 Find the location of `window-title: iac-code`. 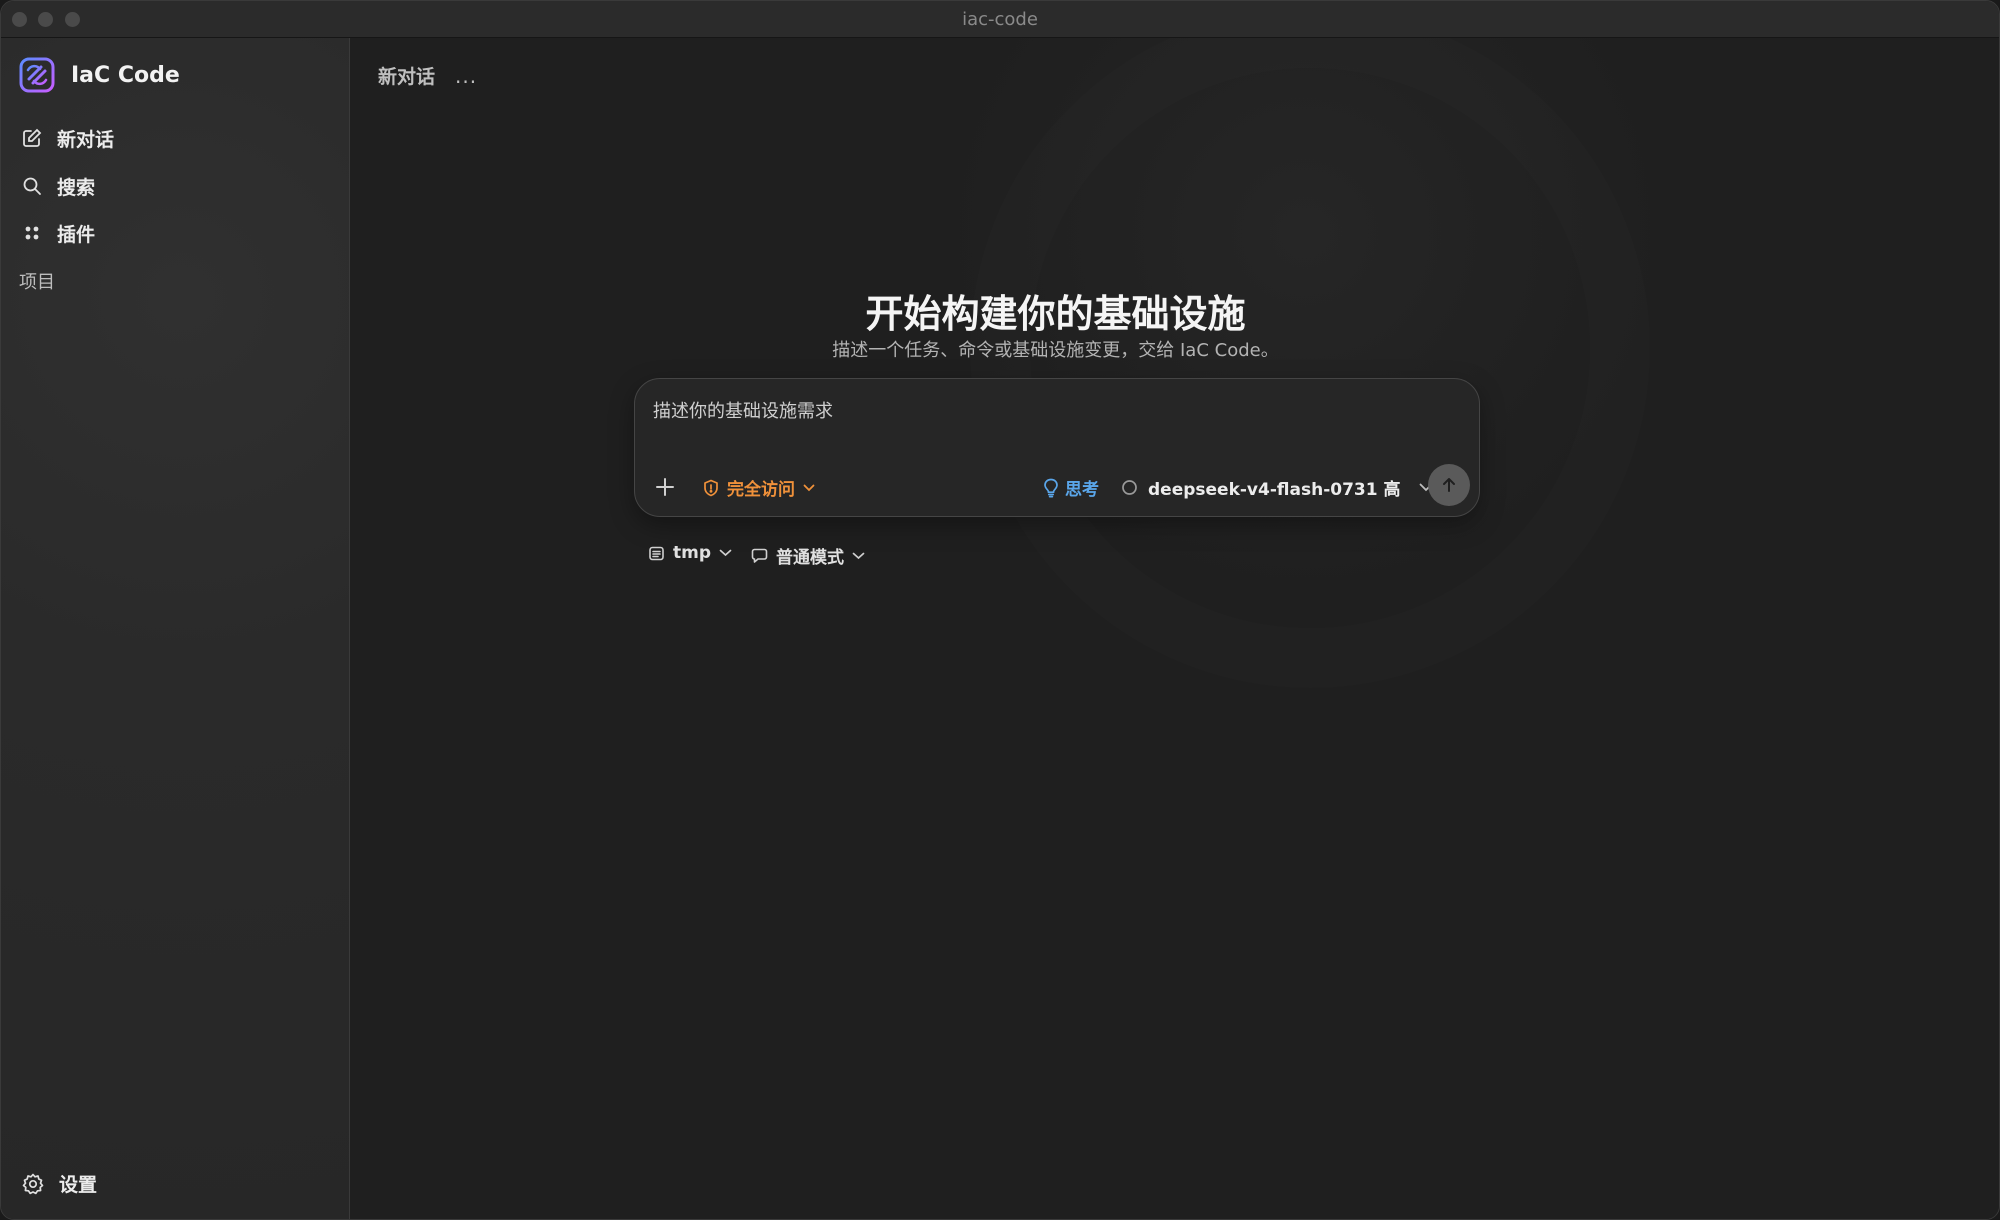

window-title: iac-code is located at coordinates (1000, 19).